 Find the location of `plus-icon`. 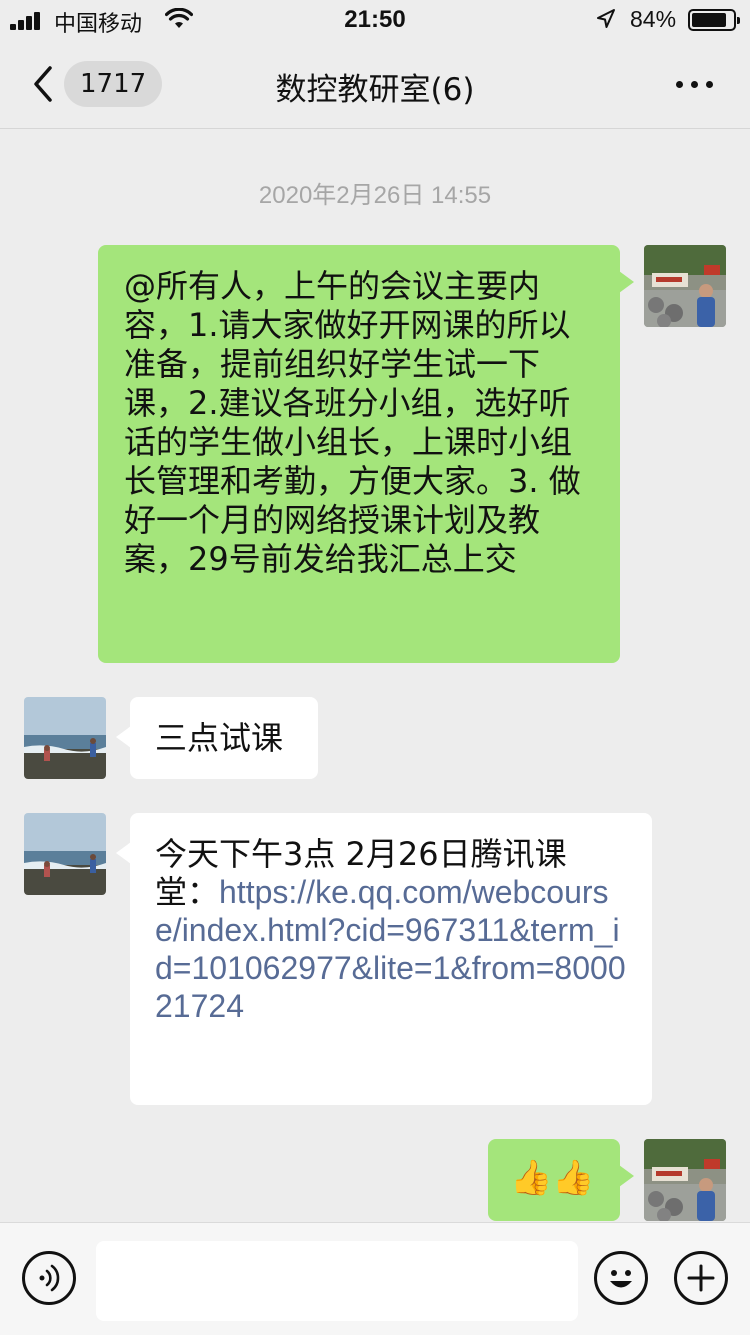

plus-icon is located at coordinates (701, 1278).